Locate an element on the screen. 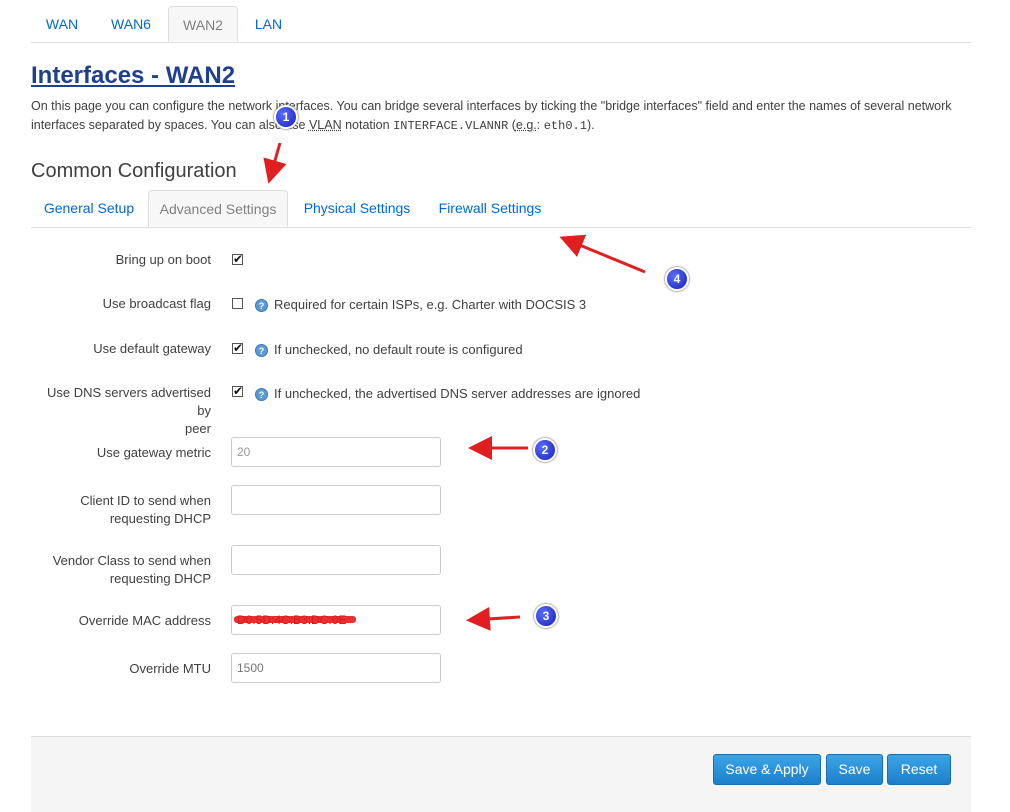 The image size is (1010, 812). annotation-marker-4: 4 is located at coordinates (677, 279).